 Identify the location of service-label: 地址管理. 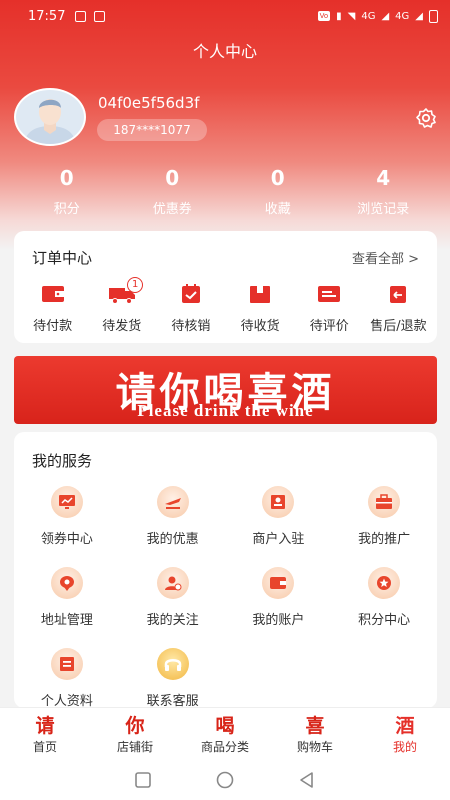
(66, 620).